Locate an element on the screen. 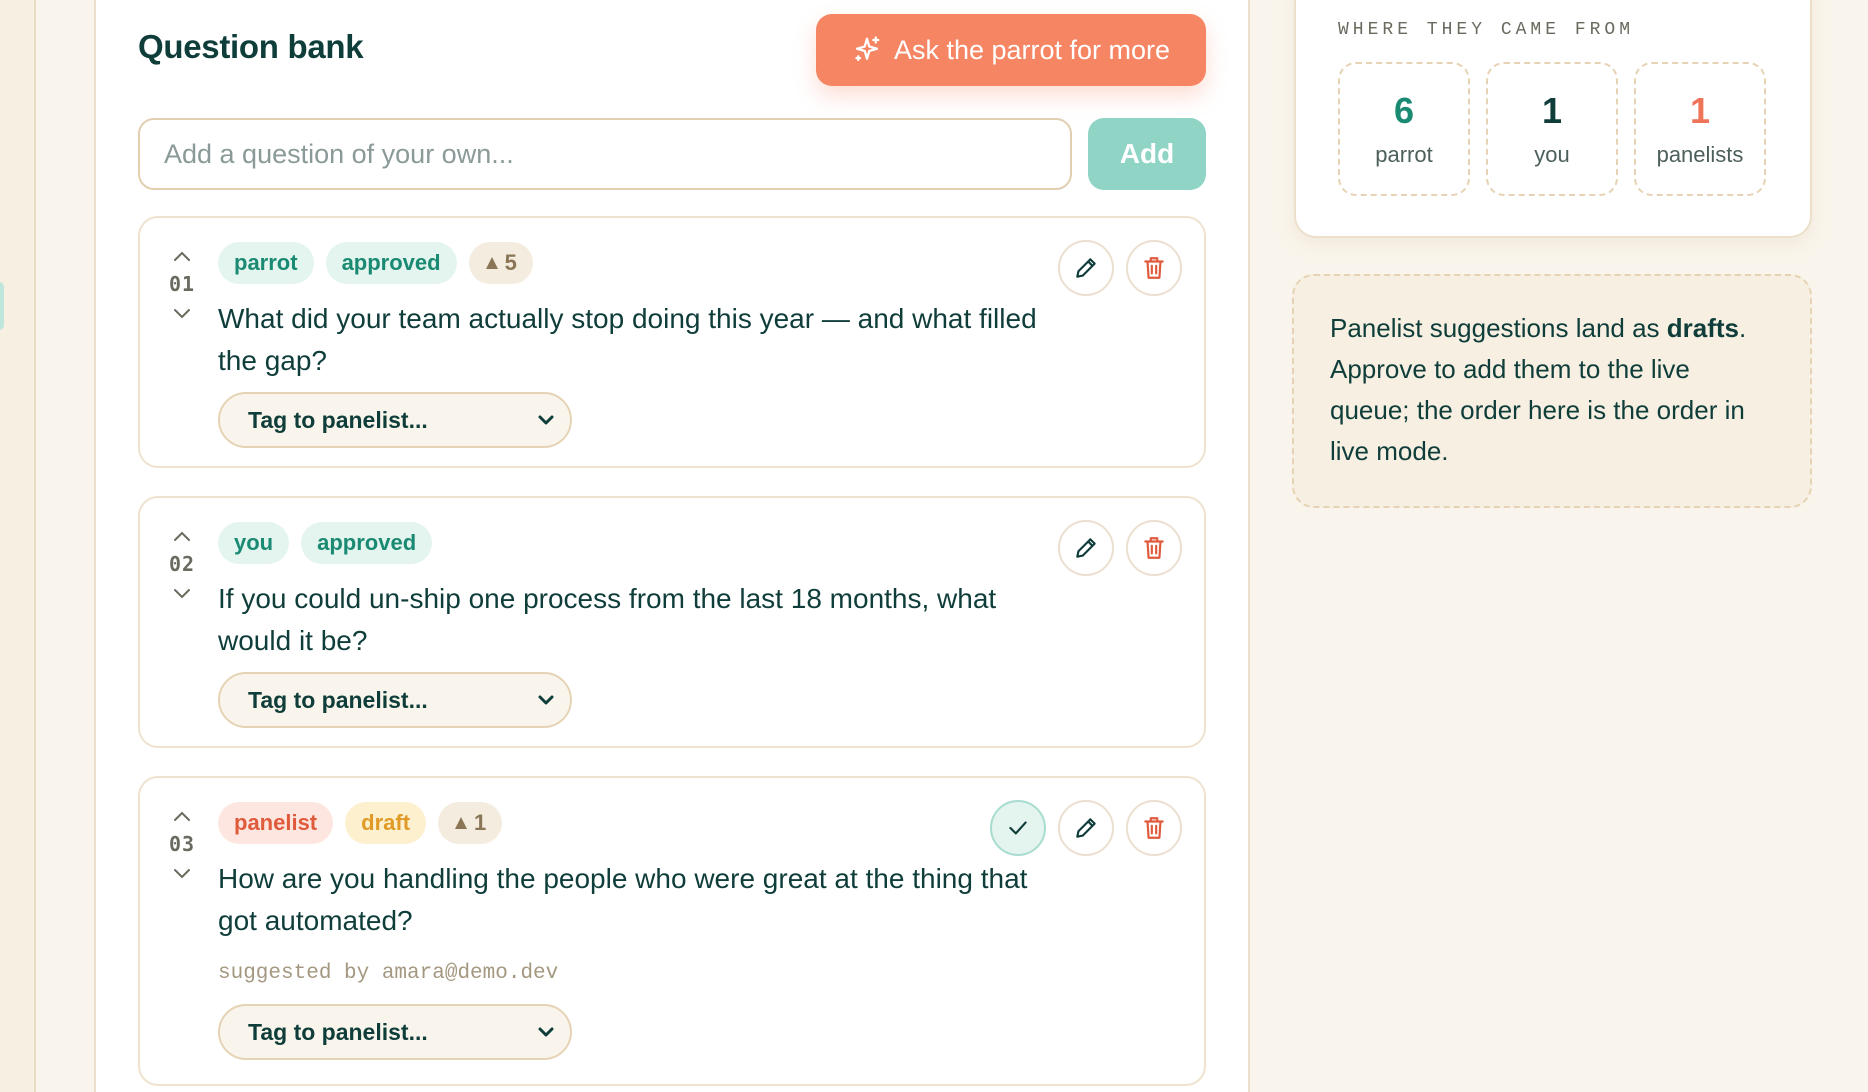 The height and width of the screenshot is (1092, 1868). votes-badge: 1 is located at coordinates (470, 823).